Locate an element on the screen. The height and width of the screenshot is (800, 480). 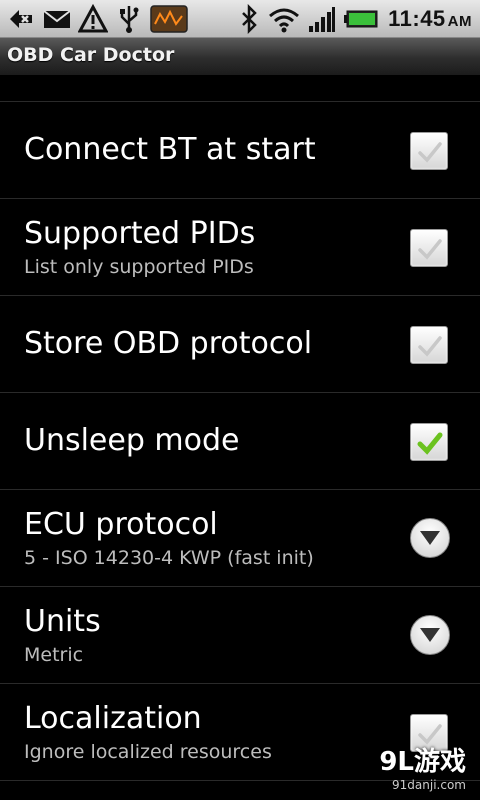
app-title: OBD Car Doctor is located at coordinates (91, 55).